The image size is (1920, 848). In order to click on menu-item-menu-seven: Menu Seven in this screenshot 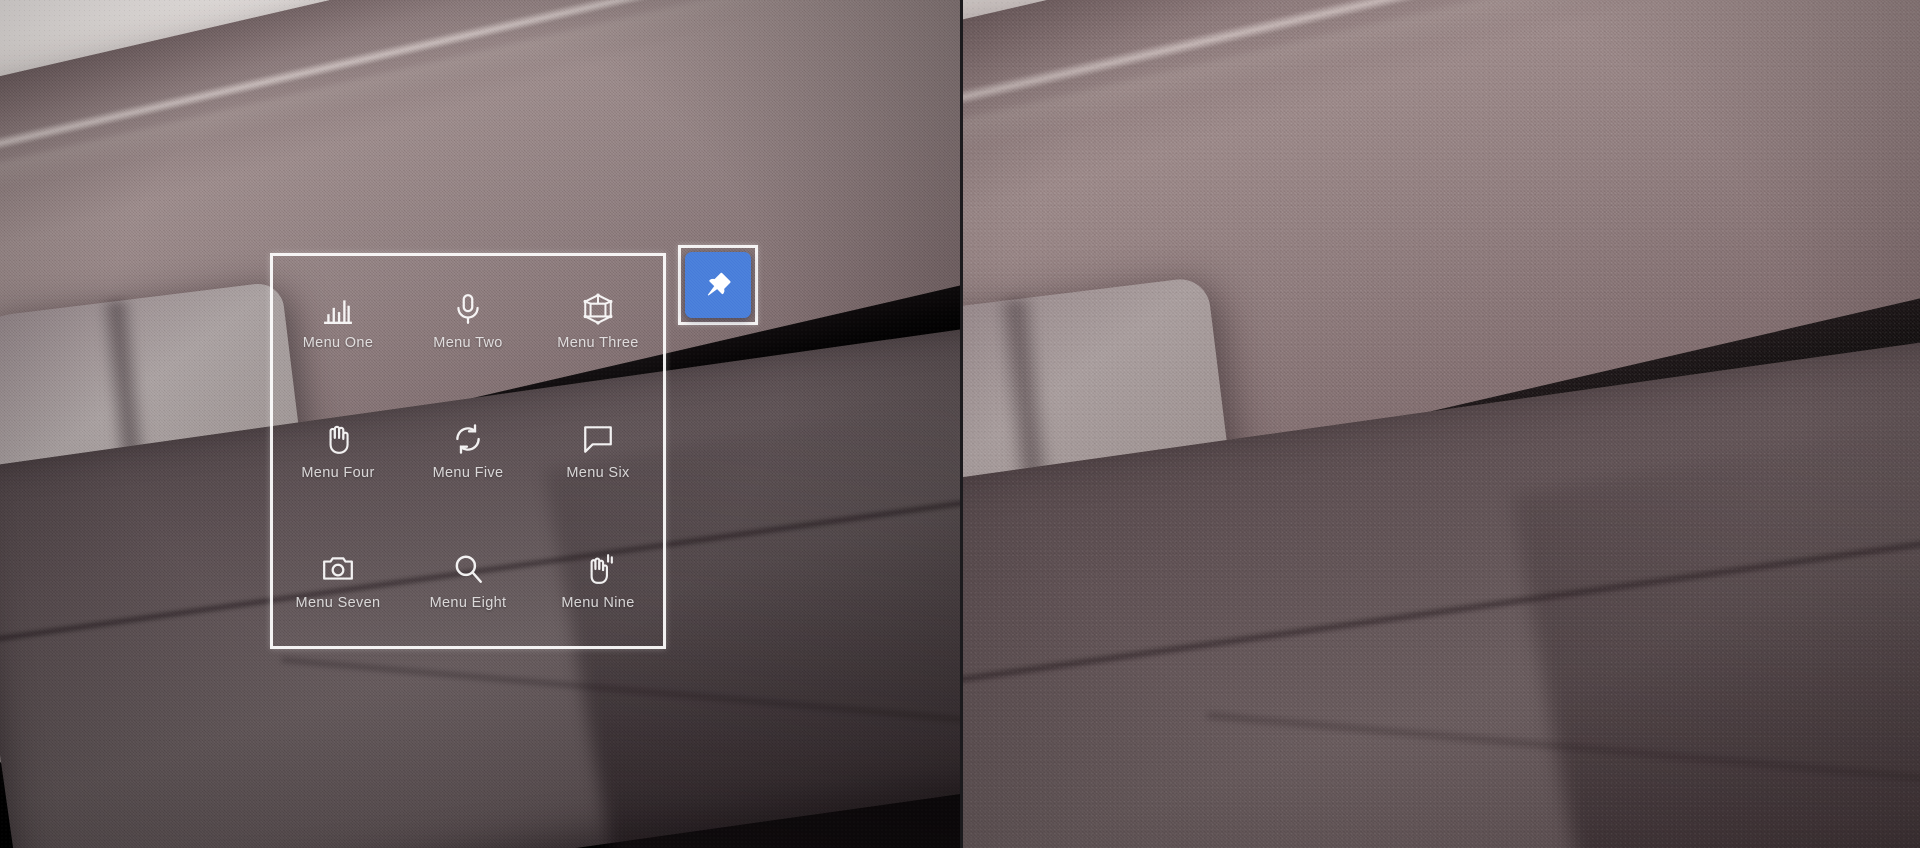, I will do `click(338, 581)`.